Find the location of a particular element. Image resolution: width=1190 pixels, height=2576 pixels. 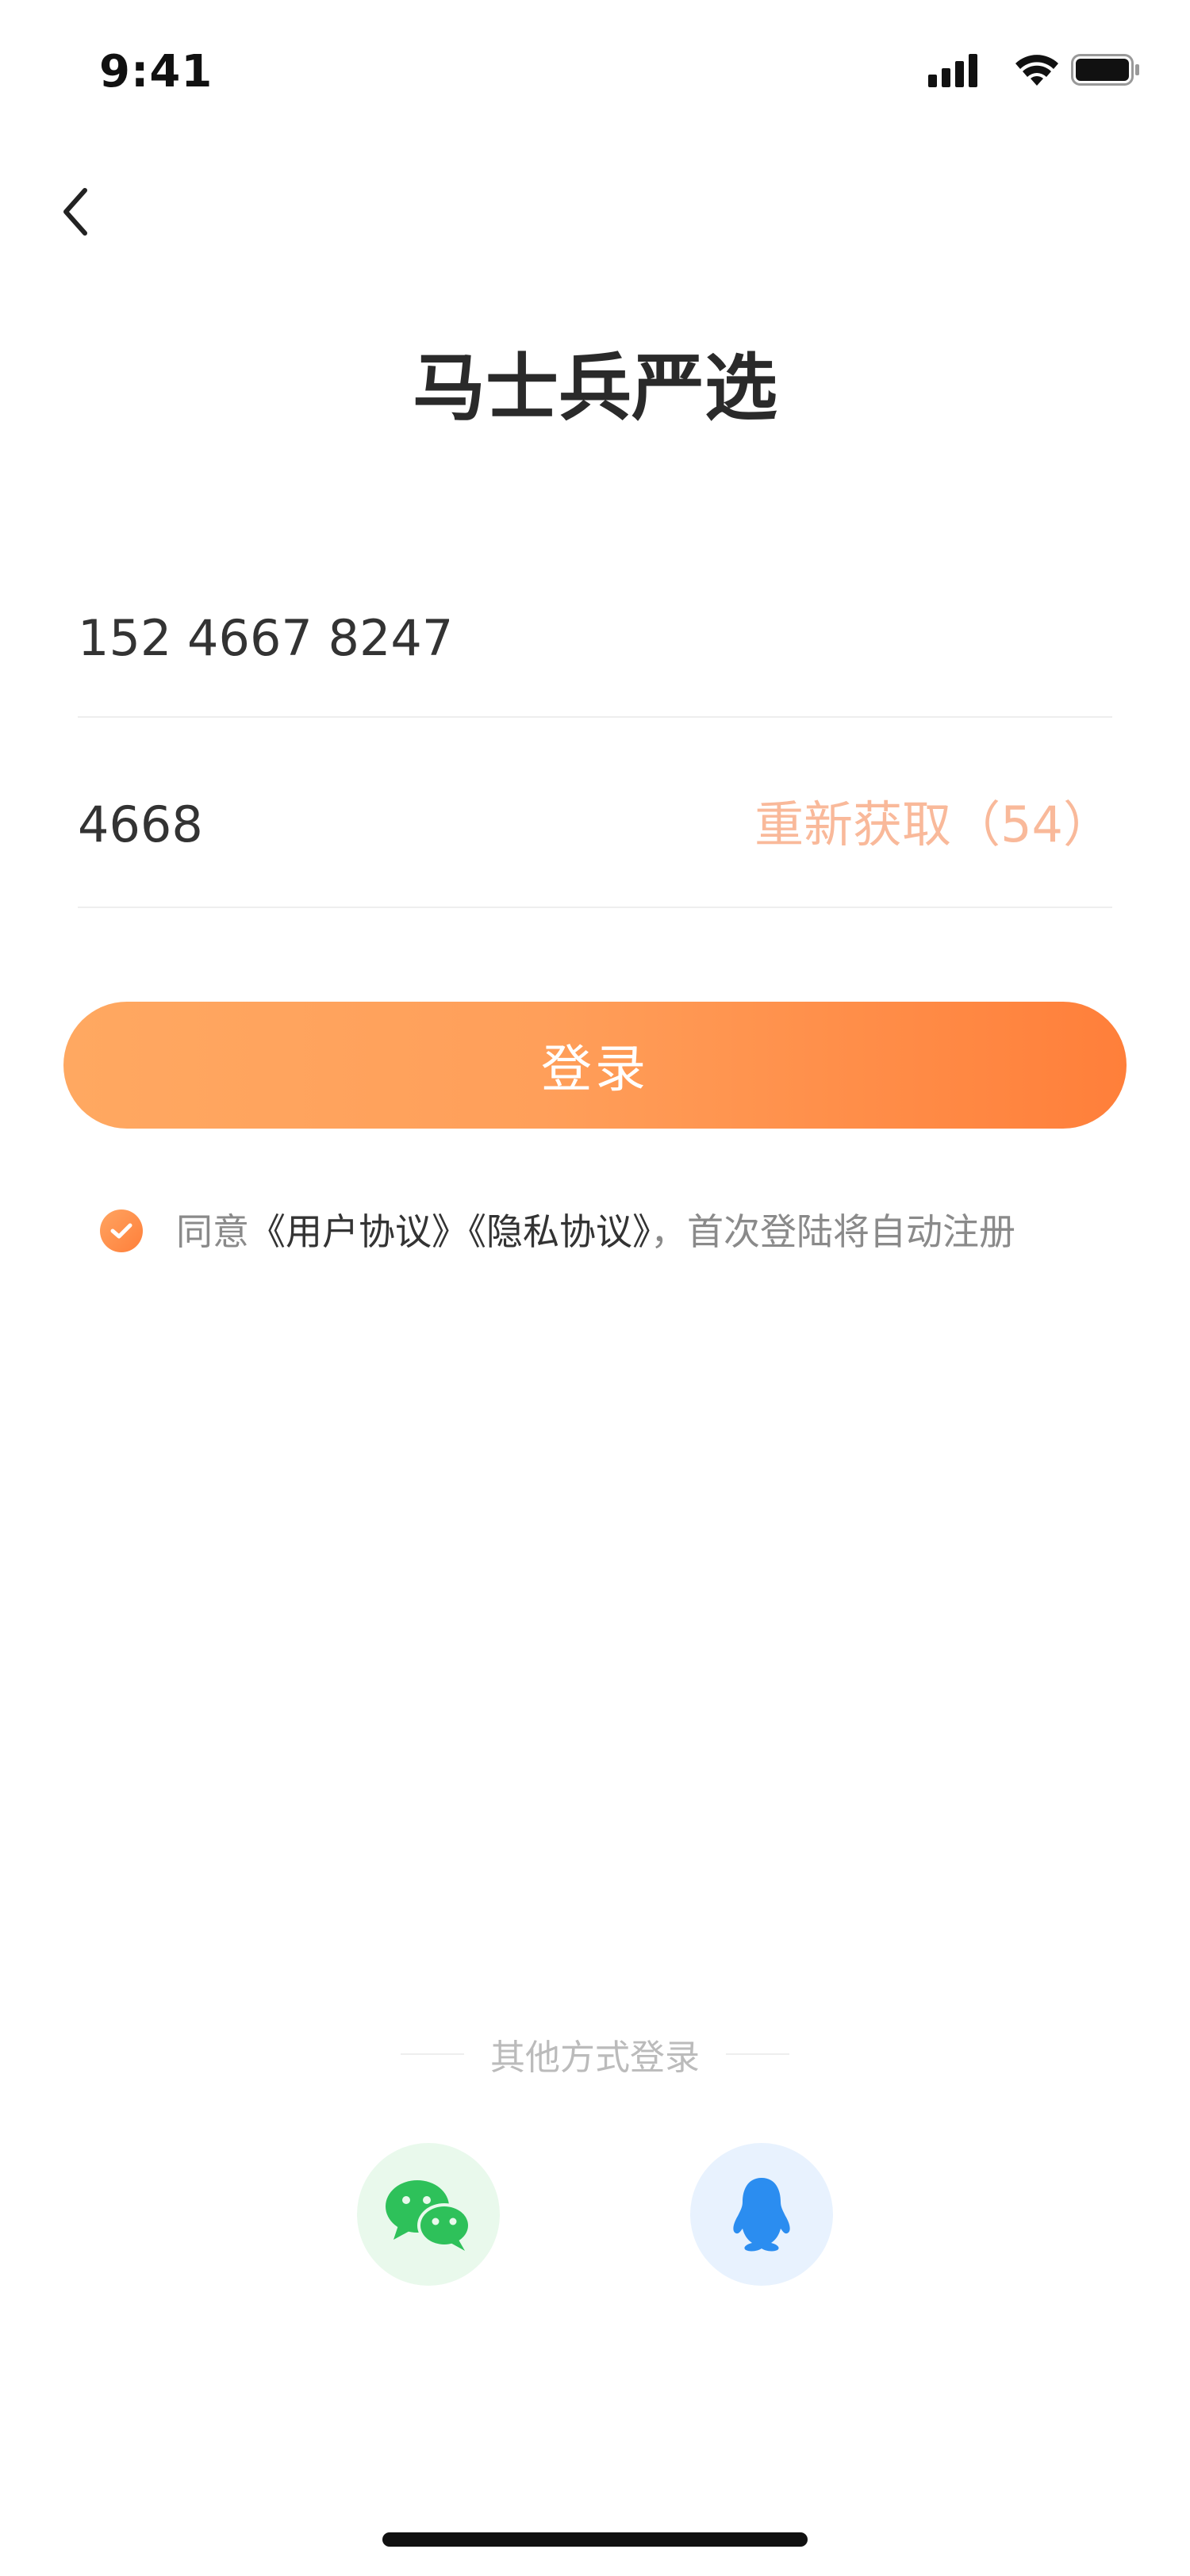

status-time: 9:41 is located at coordinates (156, 72).